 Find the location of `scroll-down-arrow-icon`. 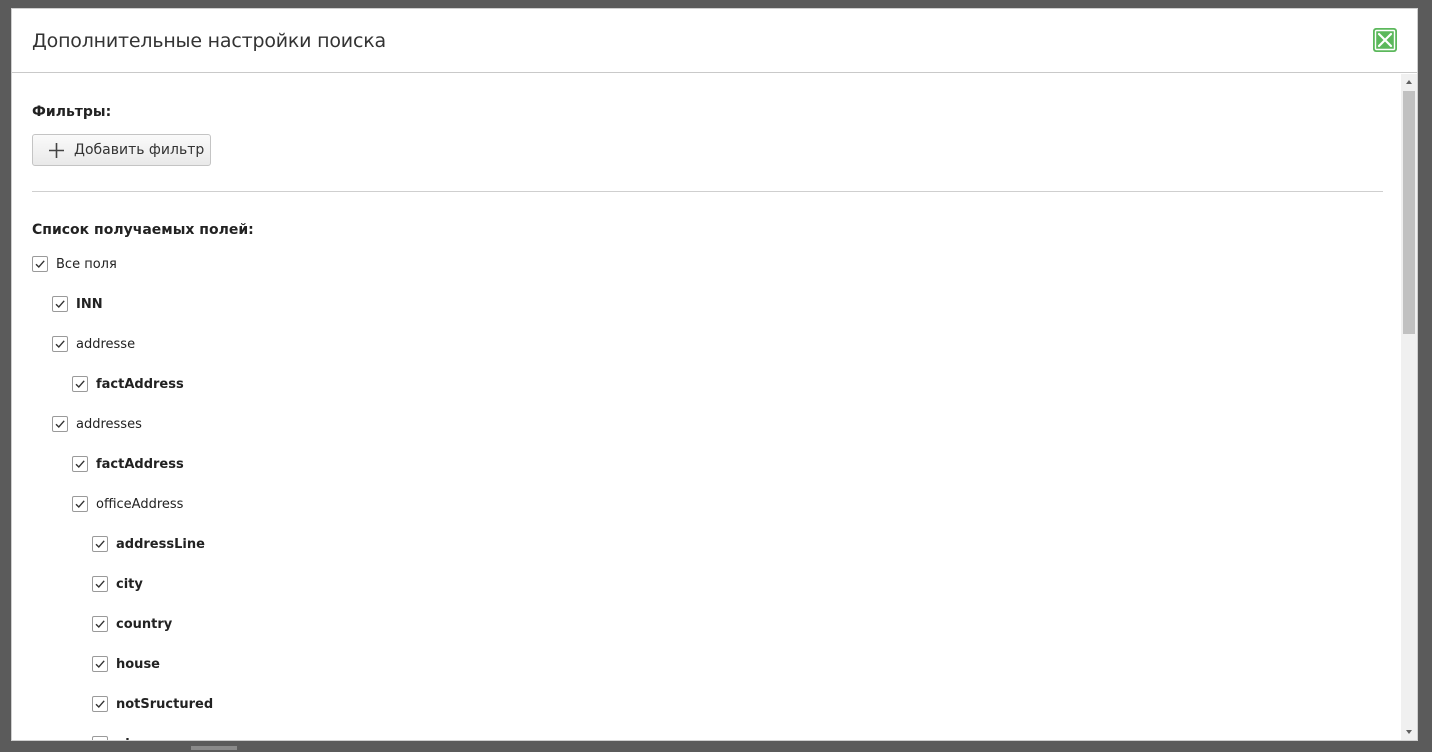

scroll-down-arrow-icon is located at coordinates (1409, 732).